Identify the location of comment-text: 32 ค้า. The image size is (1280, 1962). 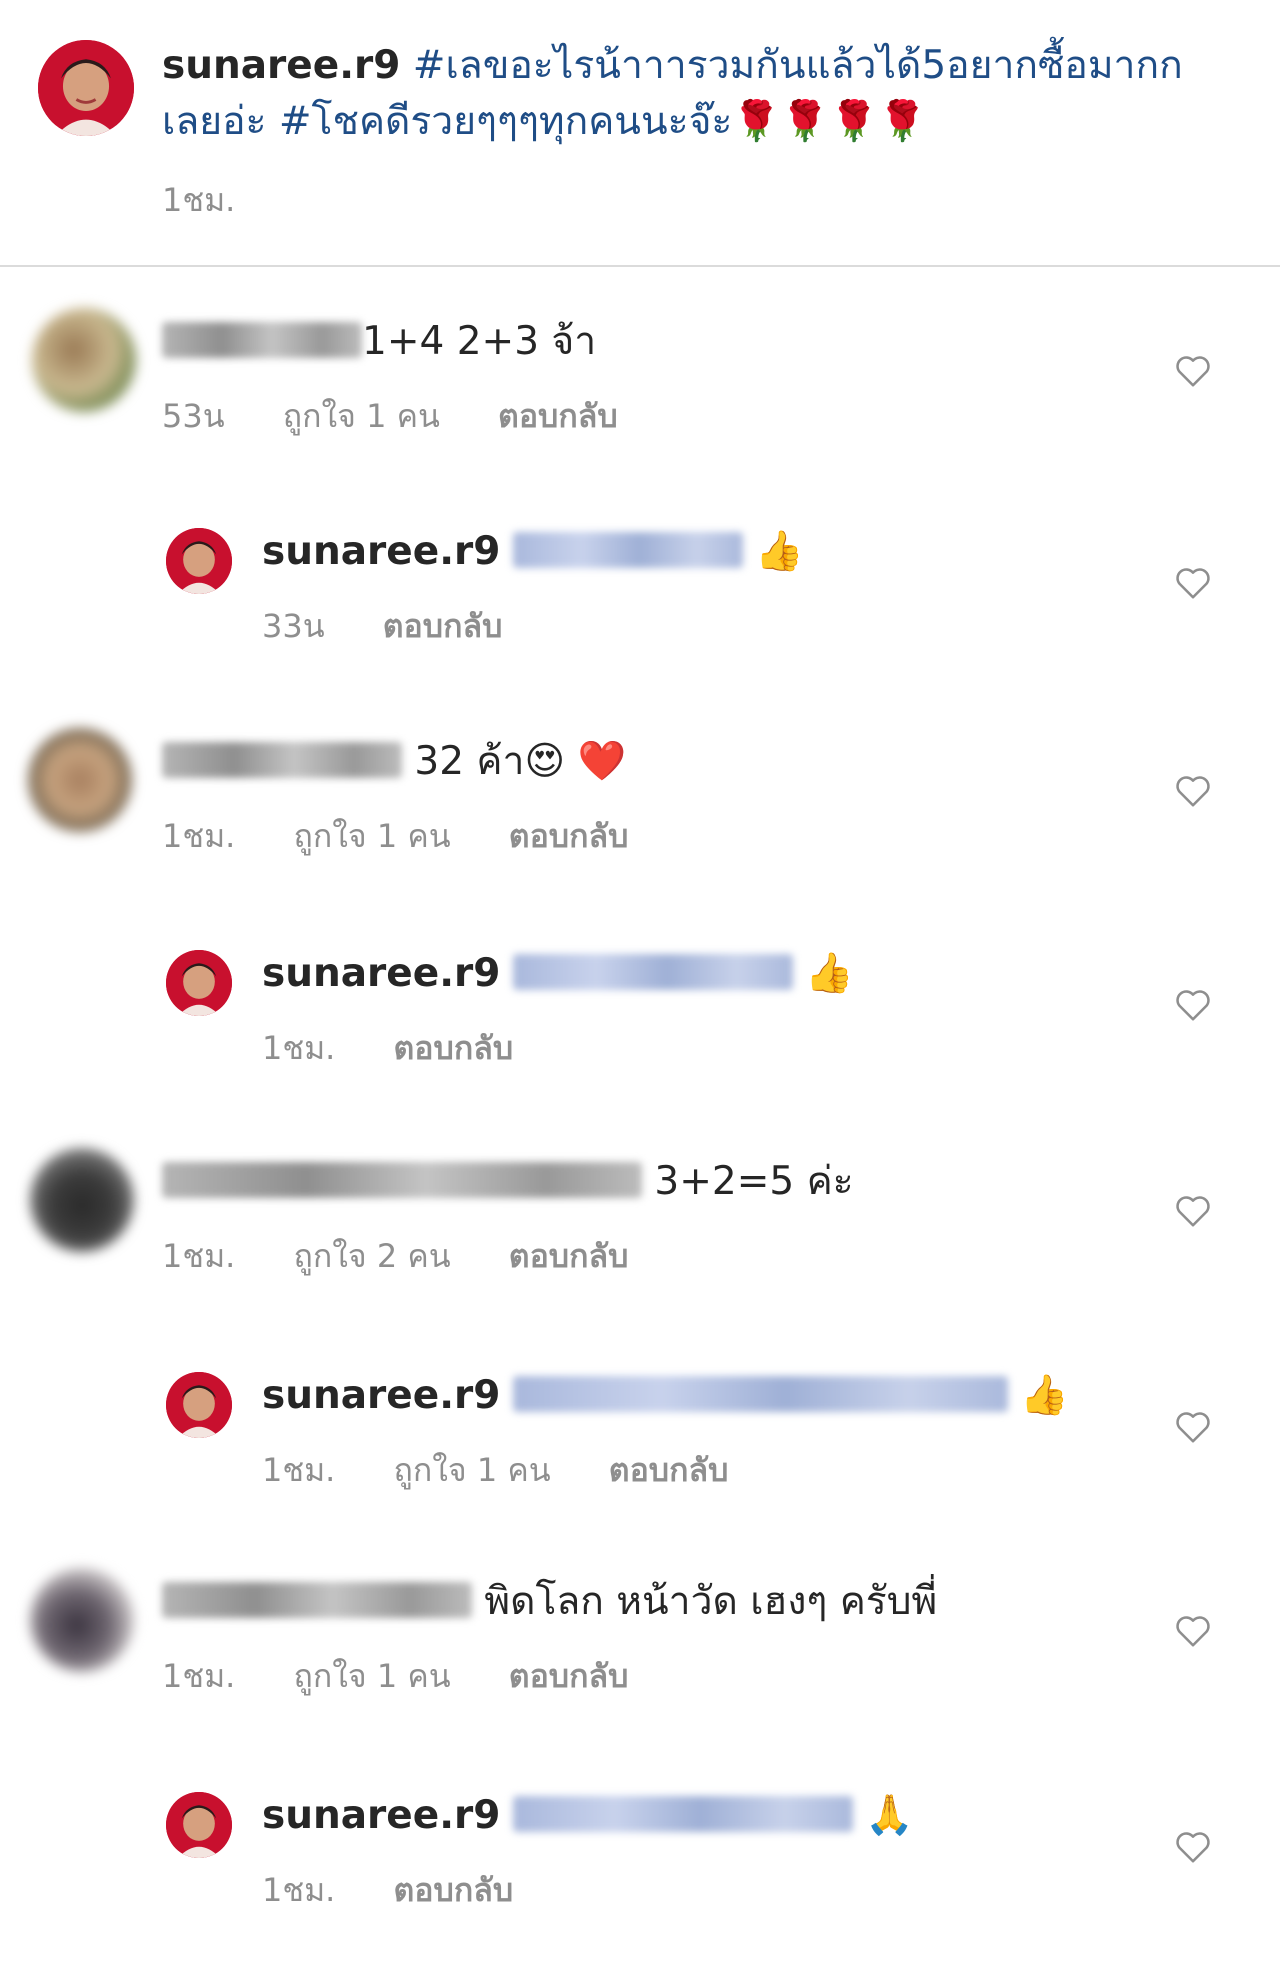
(469, 761).